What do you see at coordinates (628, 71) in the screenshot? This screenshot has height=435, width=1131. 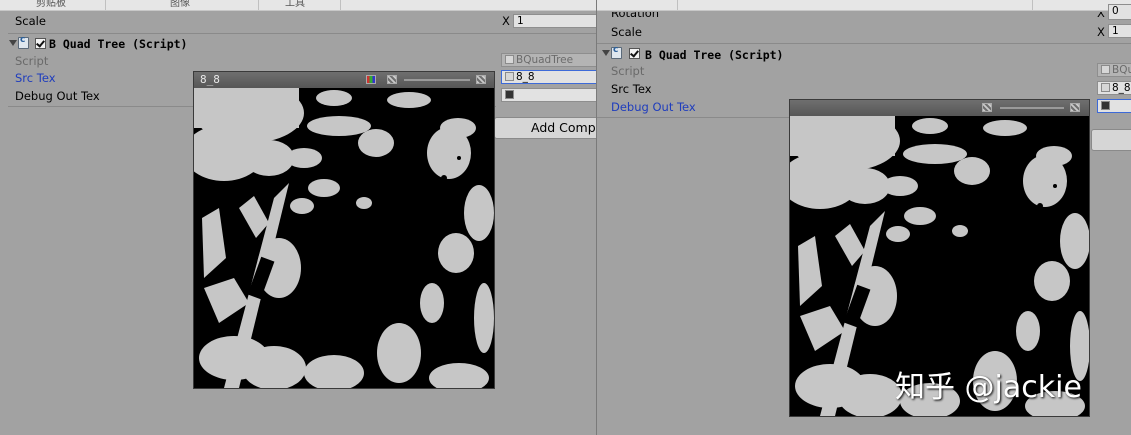 I see `script-label-right: Script` at bounding box center [628, 71].